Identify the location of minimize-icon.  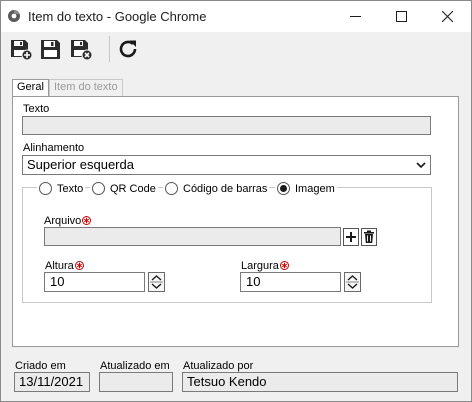
(355, 16).